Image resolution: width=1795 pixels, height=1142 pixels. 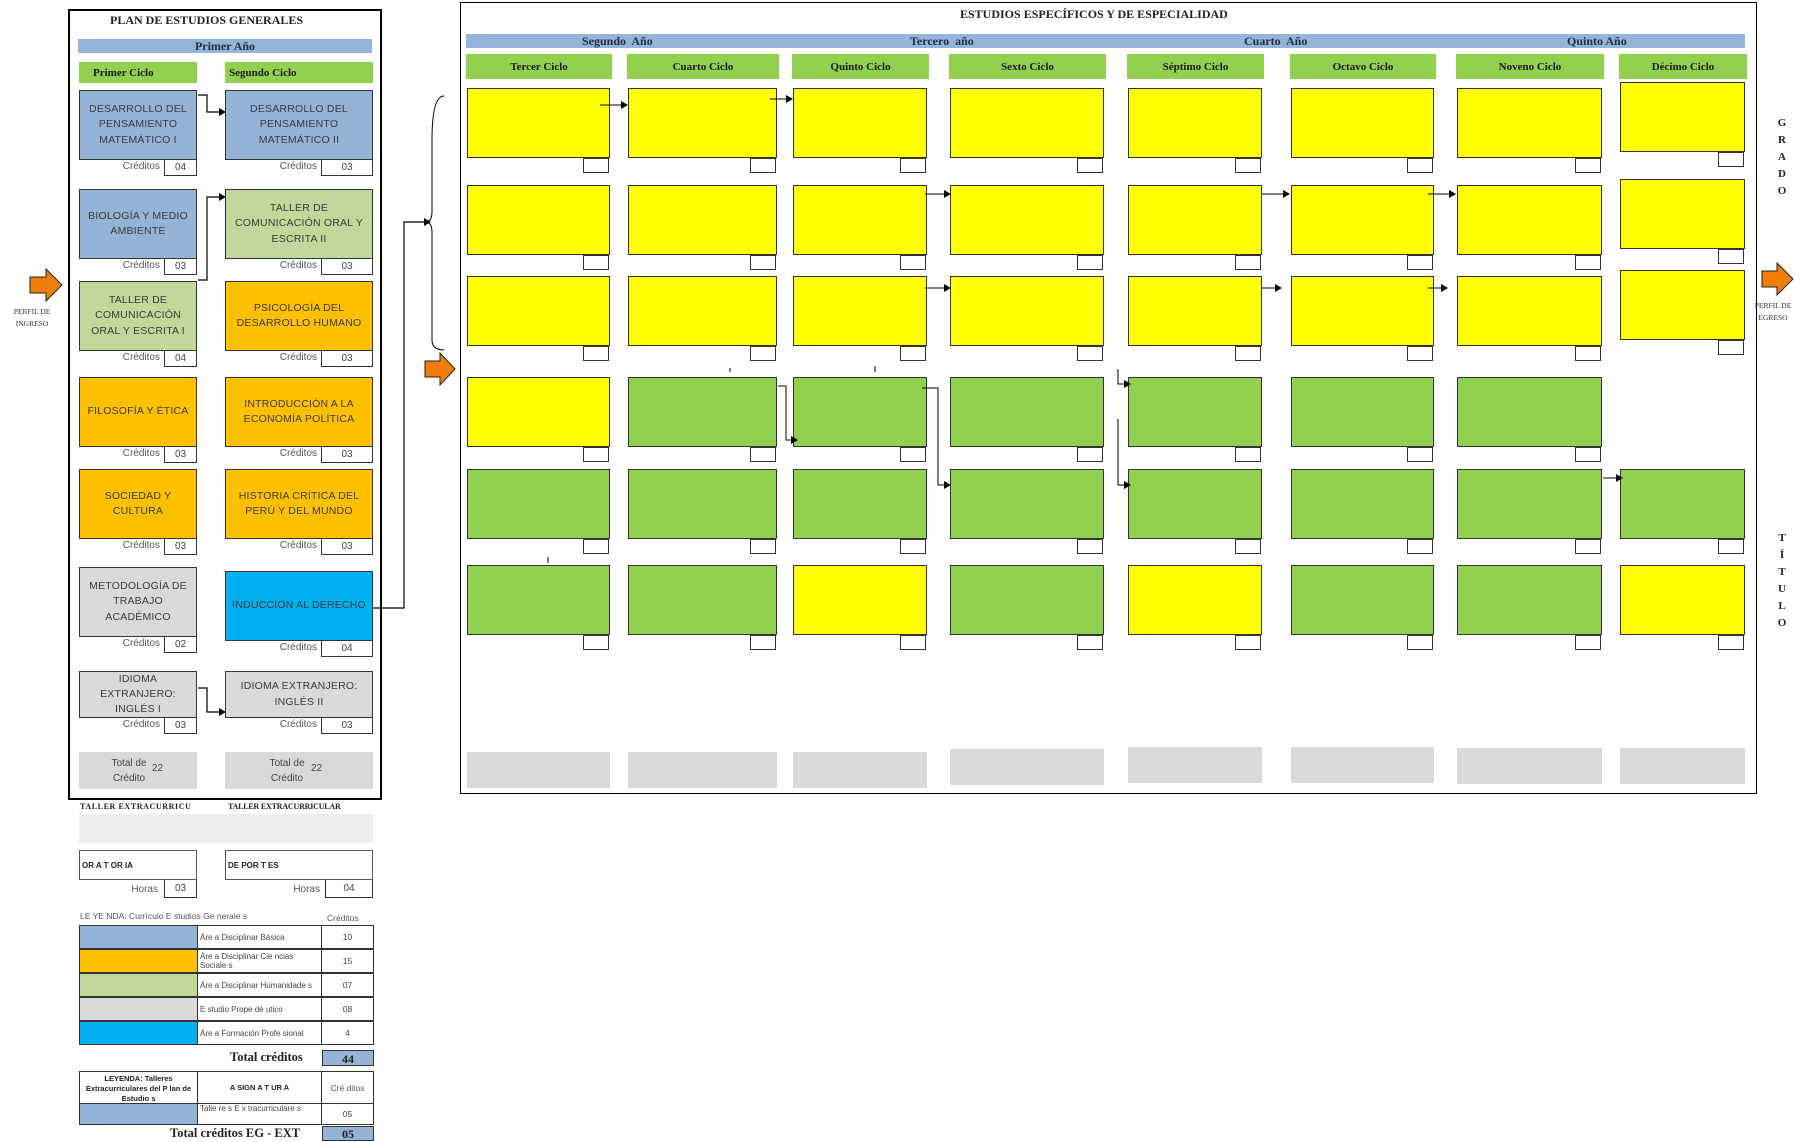 I want to click on legend-credits-cell: 4, so click(x=348, y=1033).